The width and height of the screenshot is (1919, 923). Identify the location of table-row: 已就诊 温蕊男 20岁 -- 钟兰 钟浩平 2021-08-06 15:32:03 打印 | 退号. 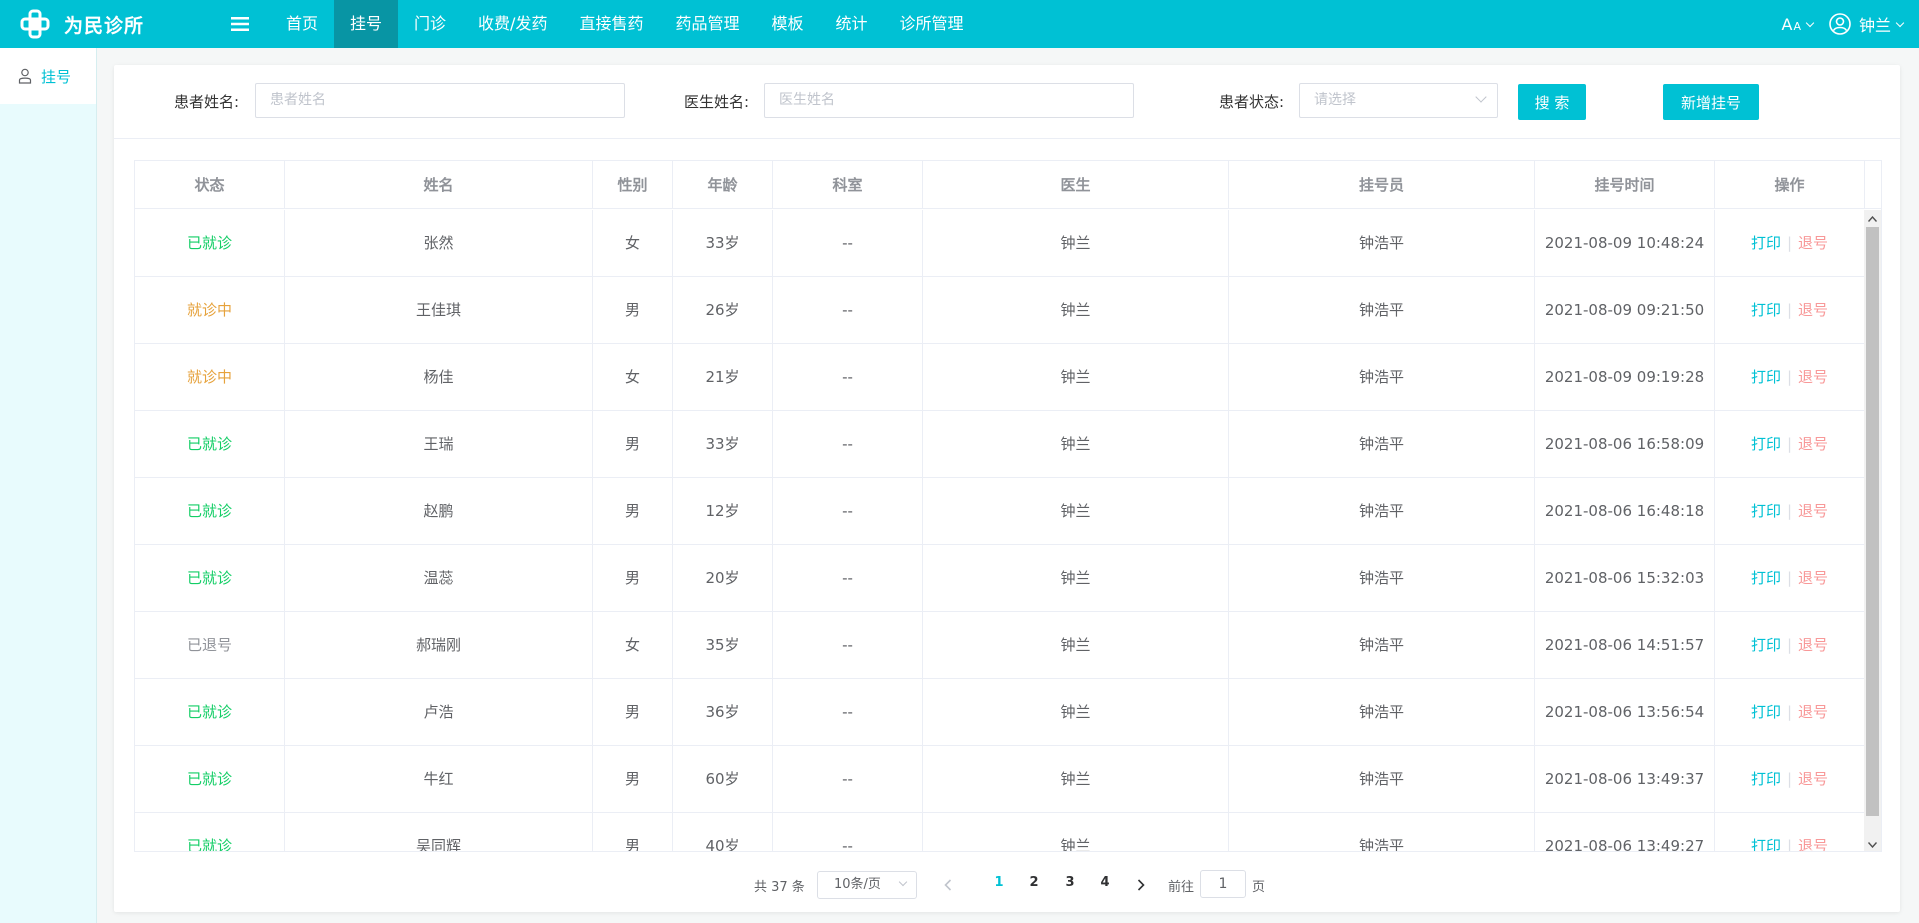
(1000, 578).